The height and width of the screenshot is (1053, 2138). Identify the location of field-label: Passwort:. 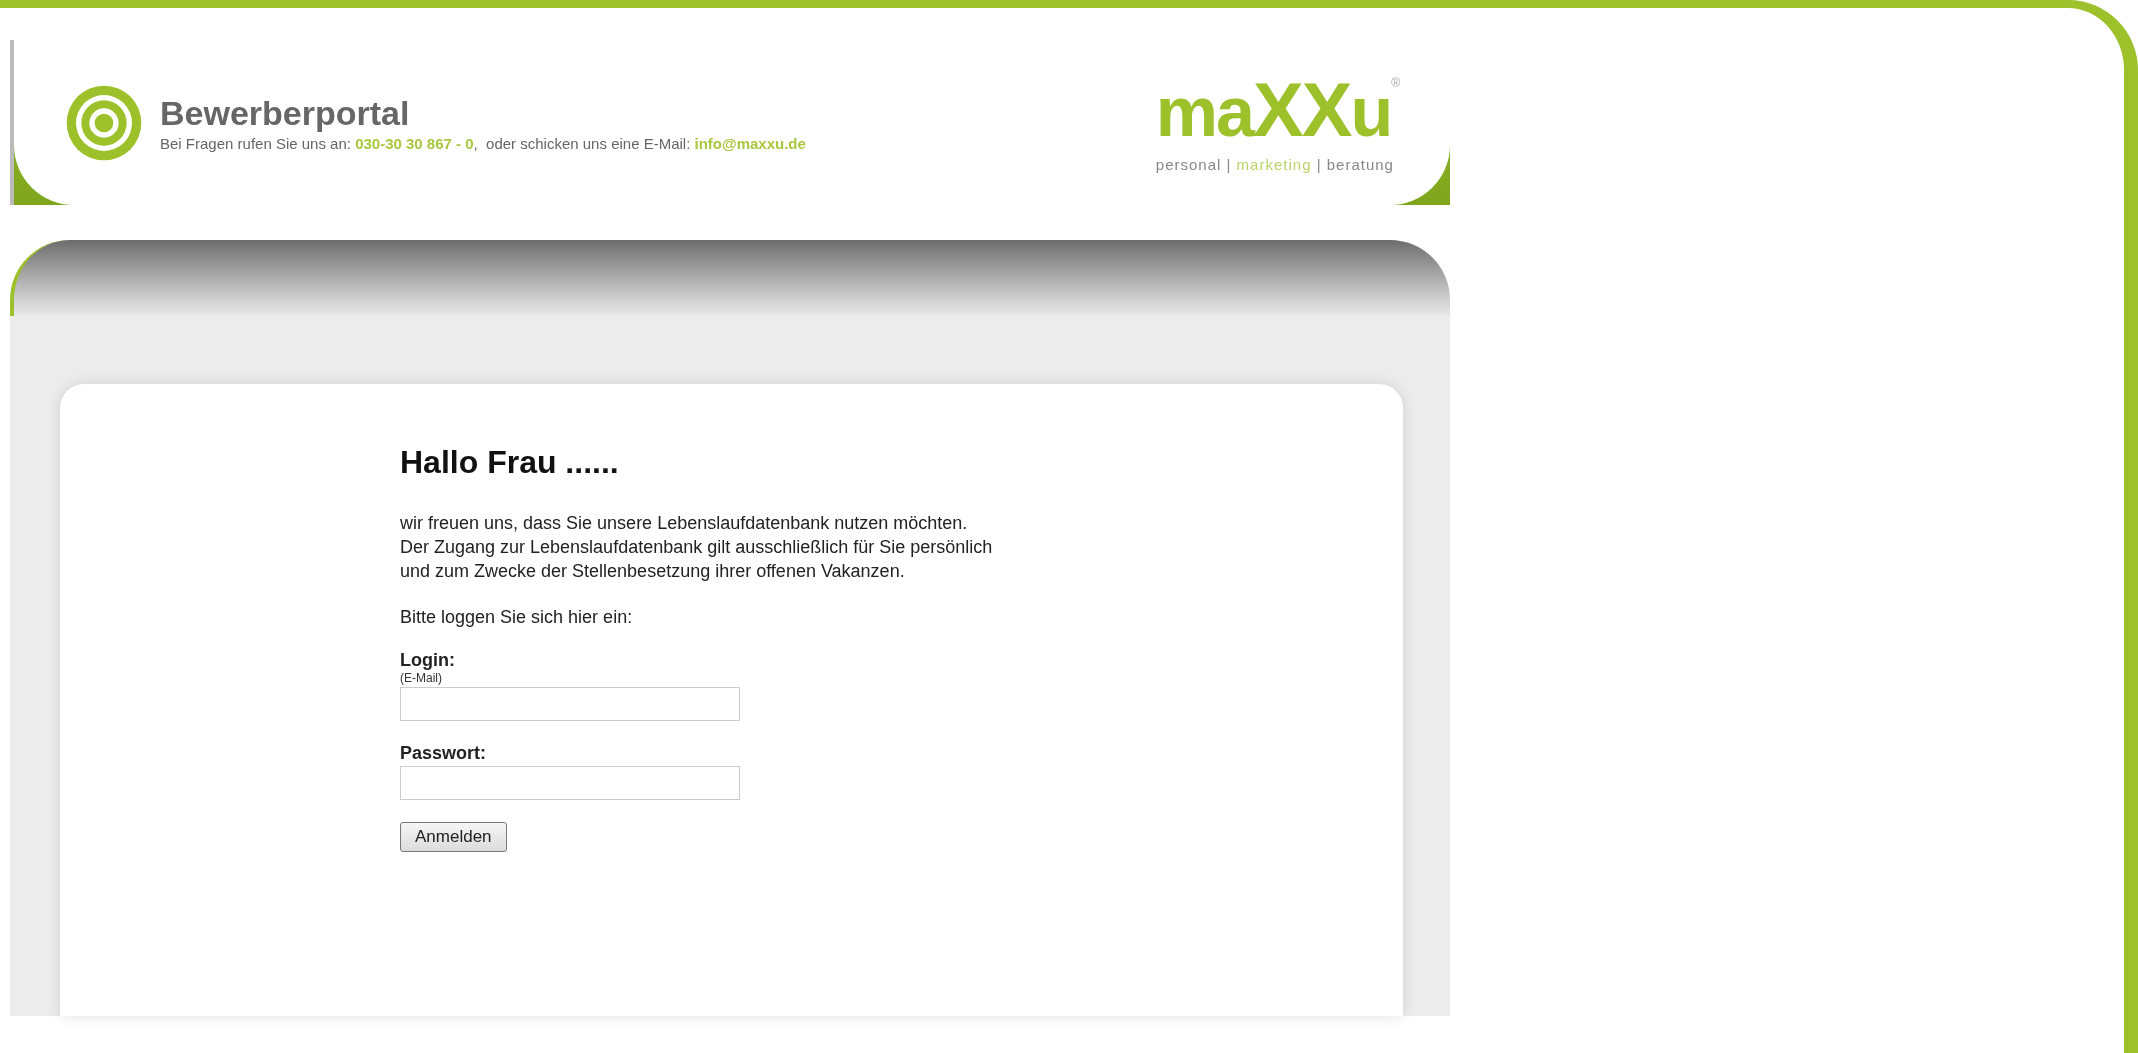
(444, 753).